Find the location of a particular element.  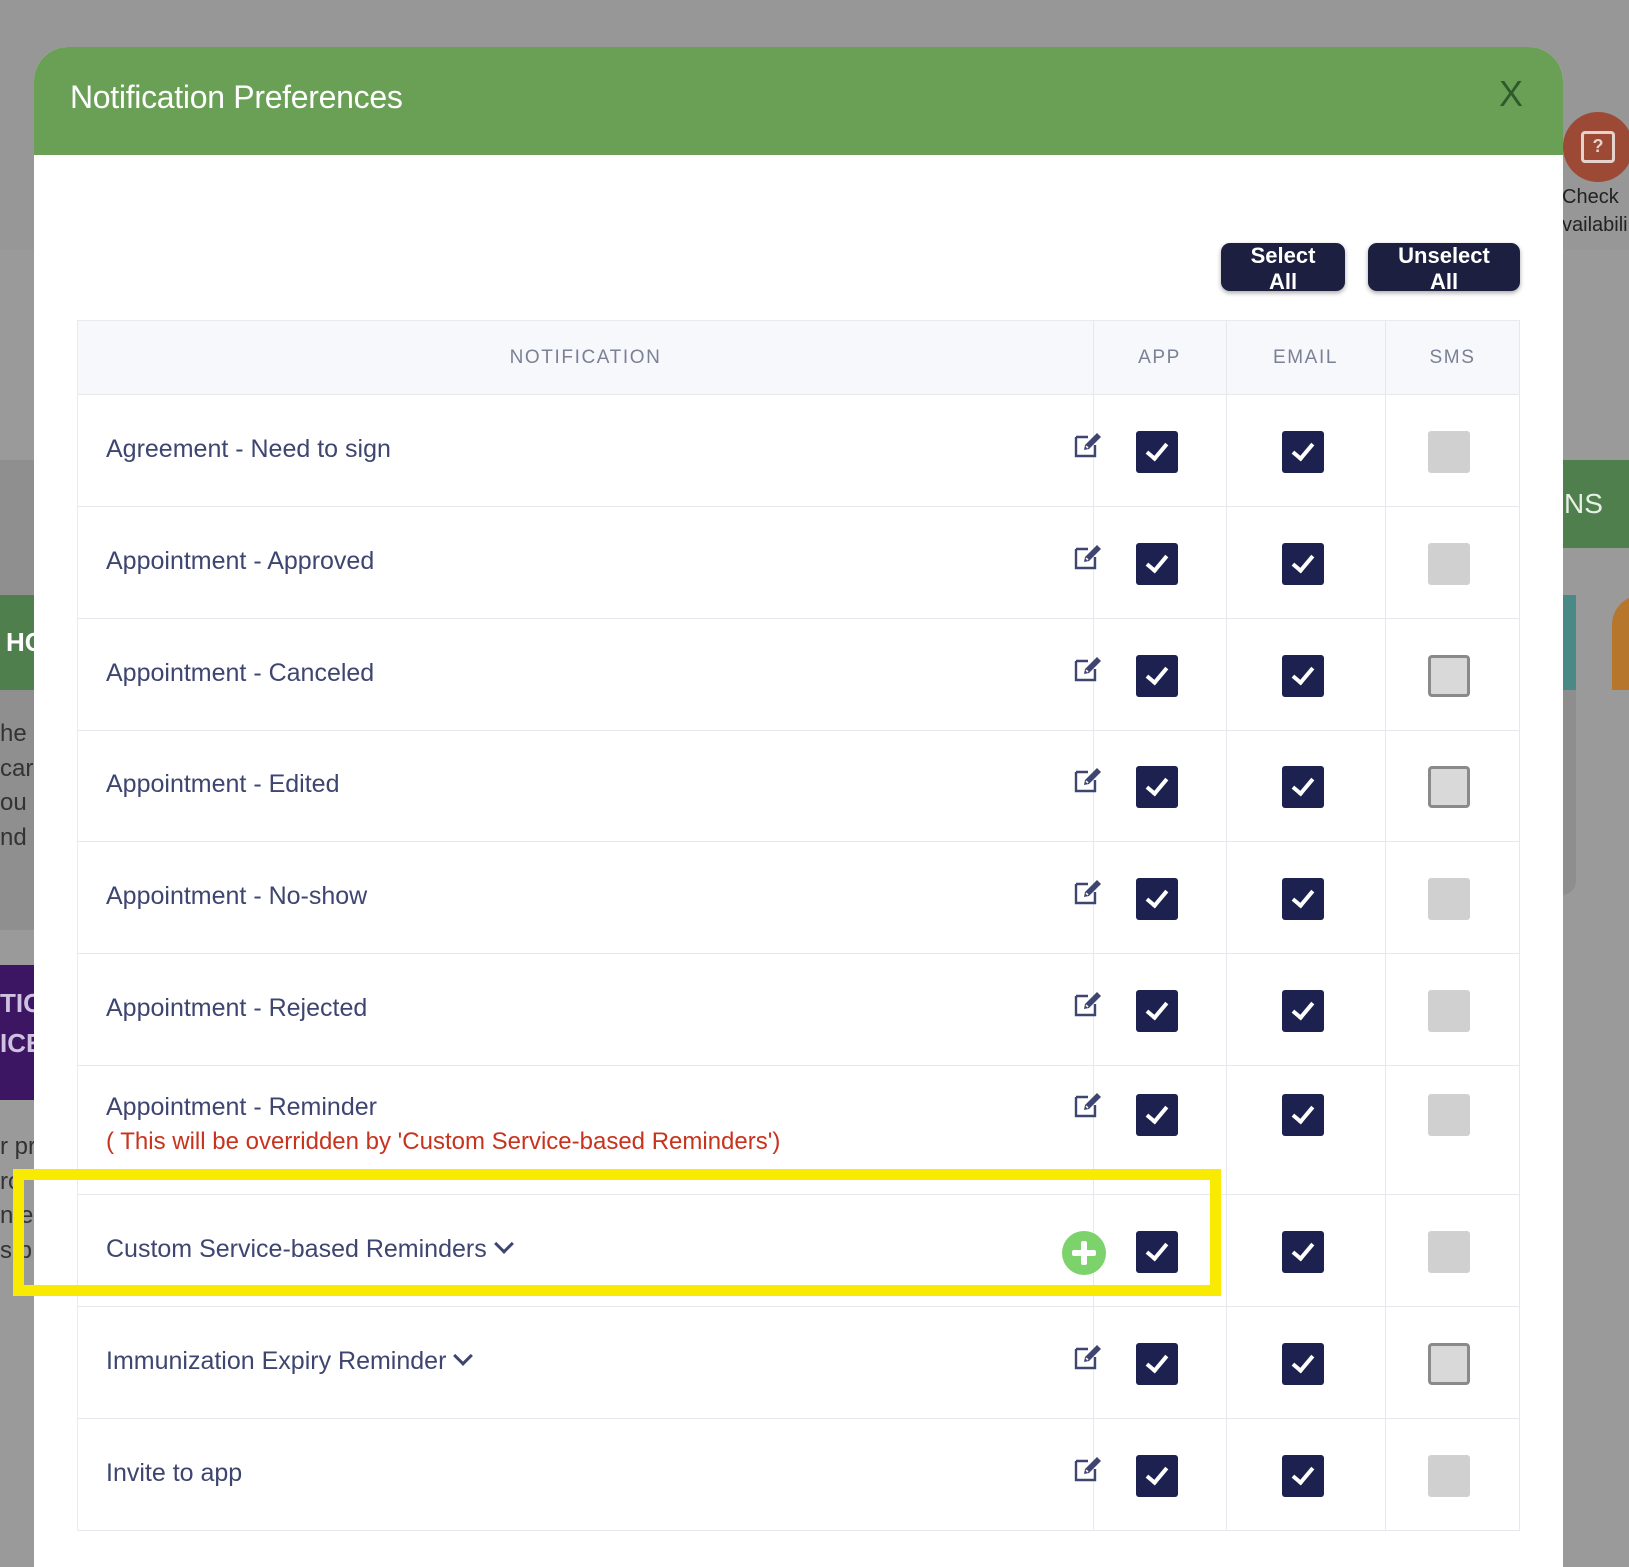

table-row: Appointment - Canceled is located at coordinates (799, 675).